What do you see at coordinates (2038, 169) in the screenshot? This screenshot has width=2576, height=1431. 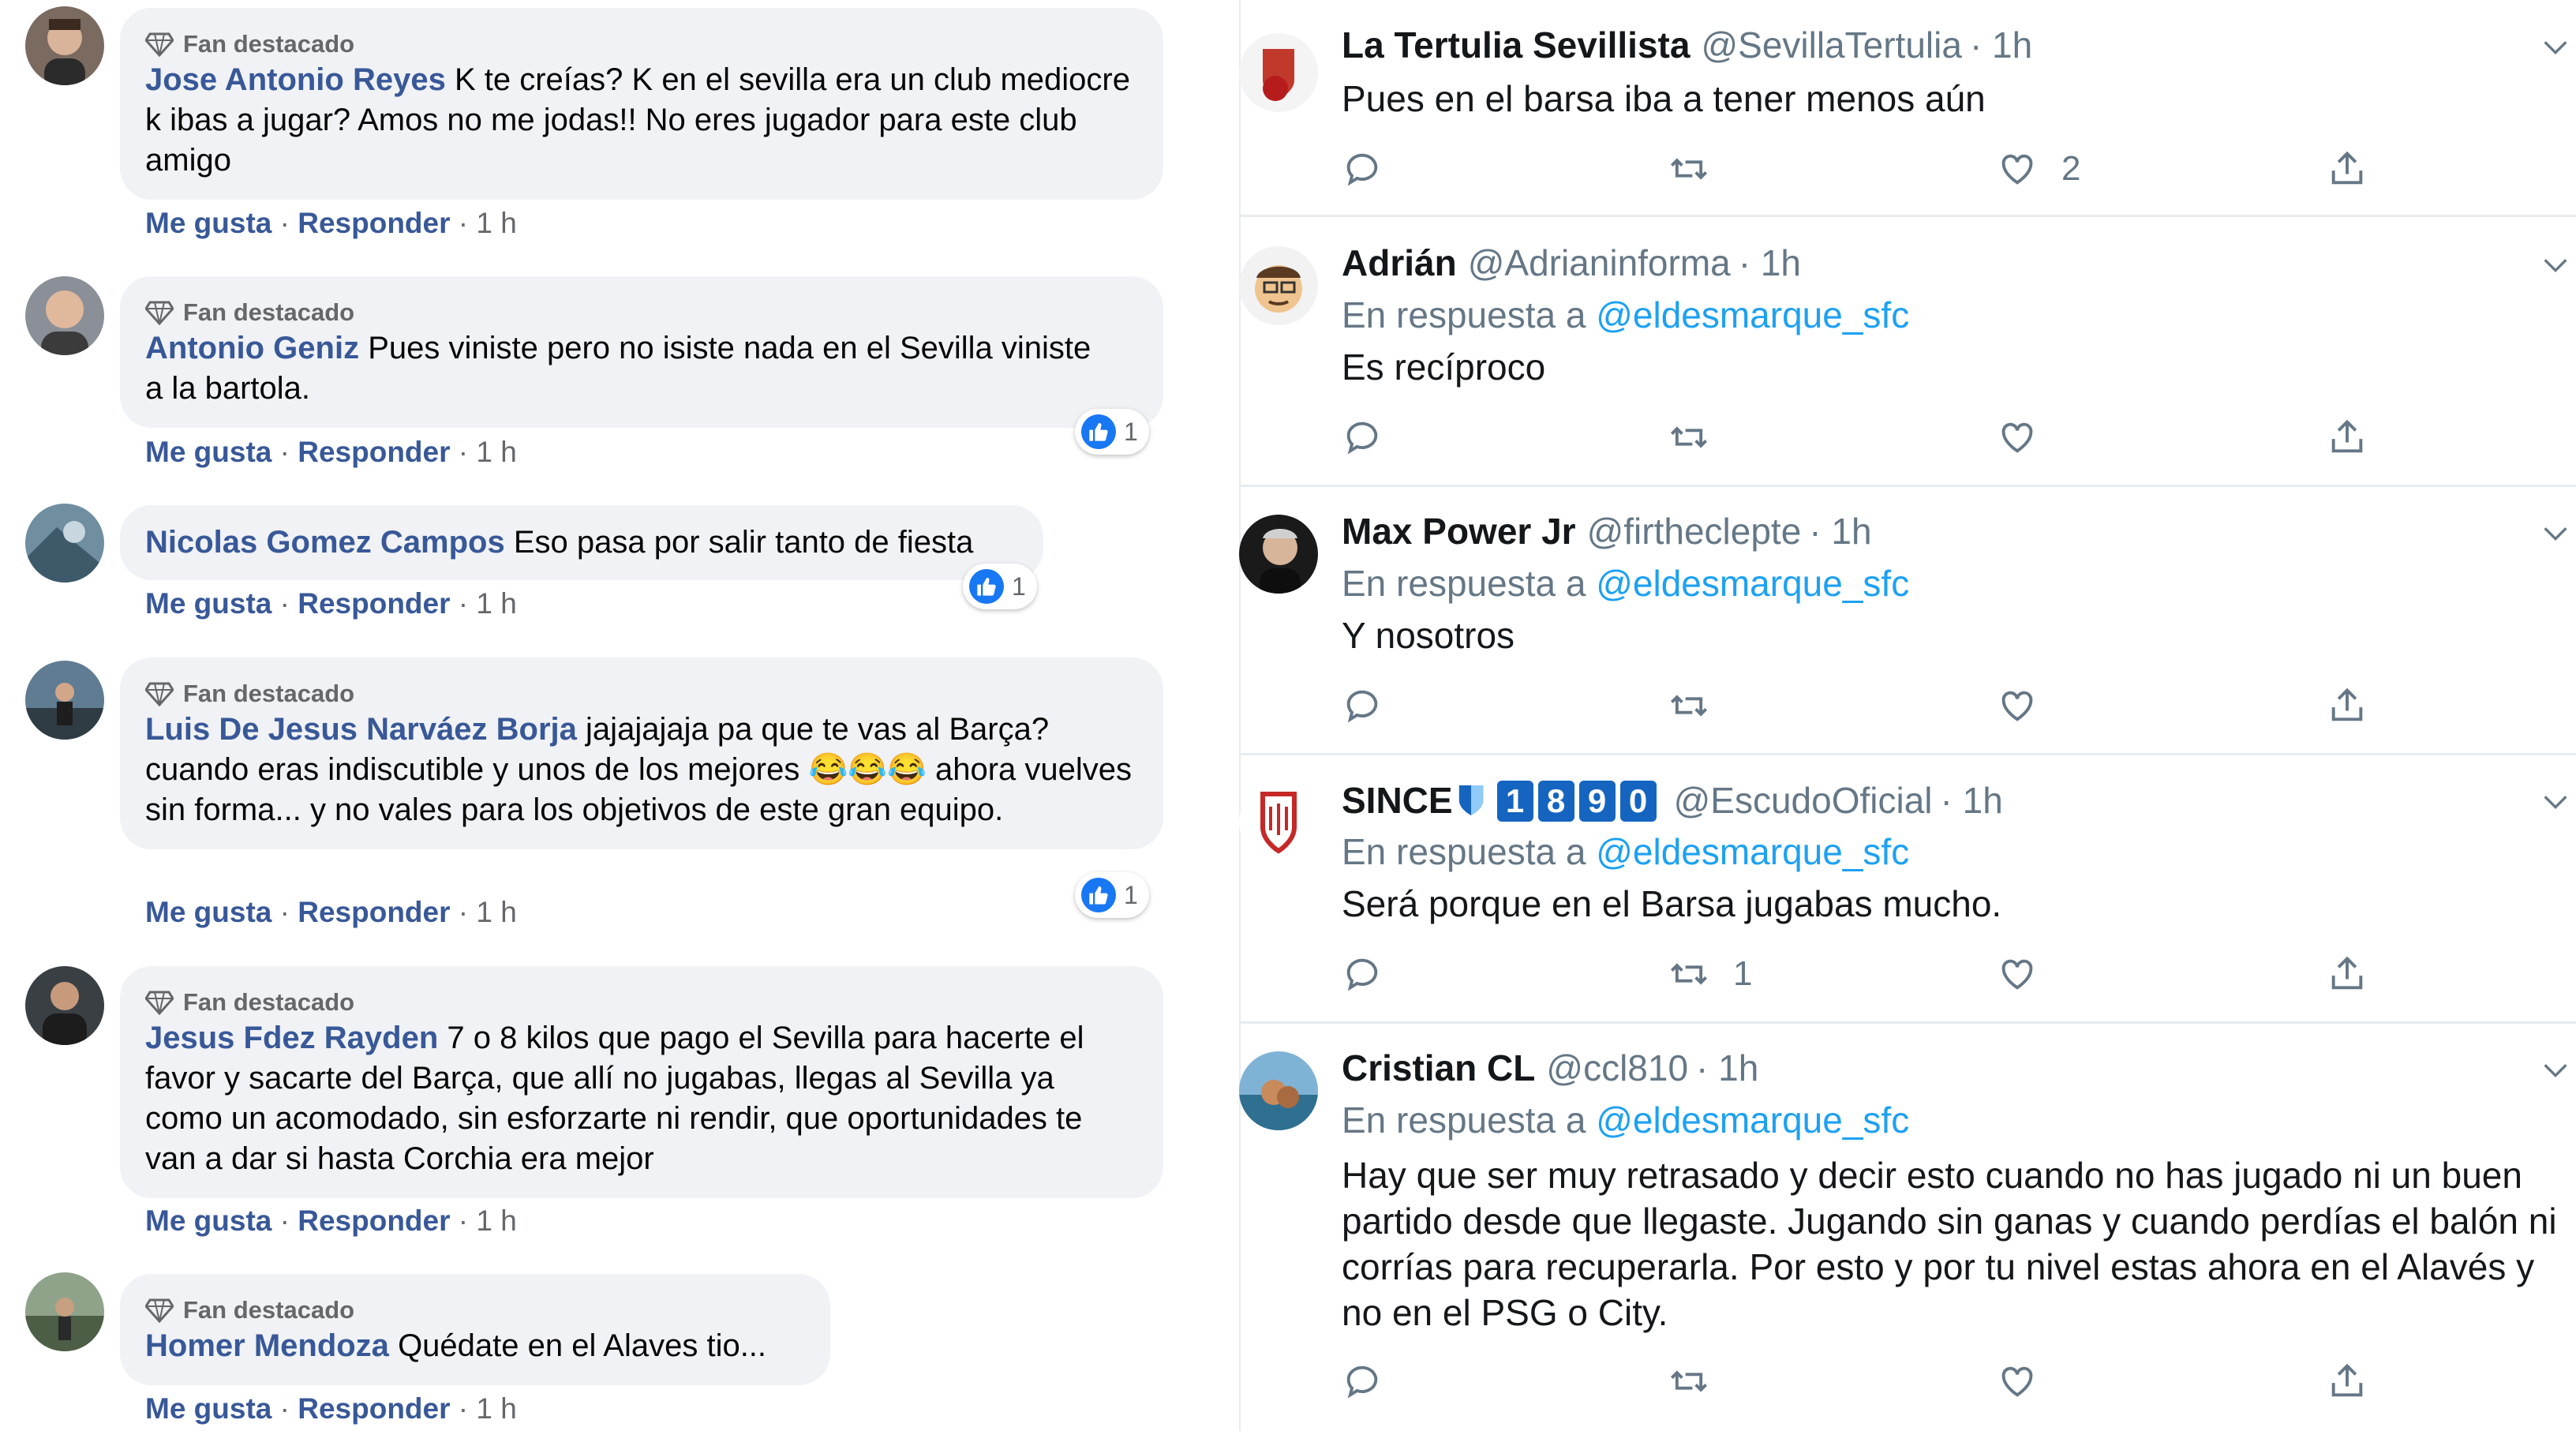 I see `like-button: 2` at bounding box center [2038, 169].